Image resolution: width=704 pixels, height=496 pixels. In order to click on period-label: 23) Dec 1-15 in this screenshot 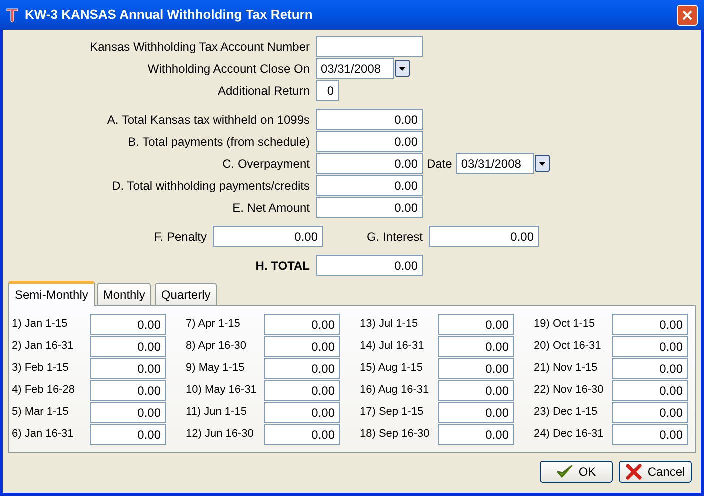, I will do `click(566, 412)`.